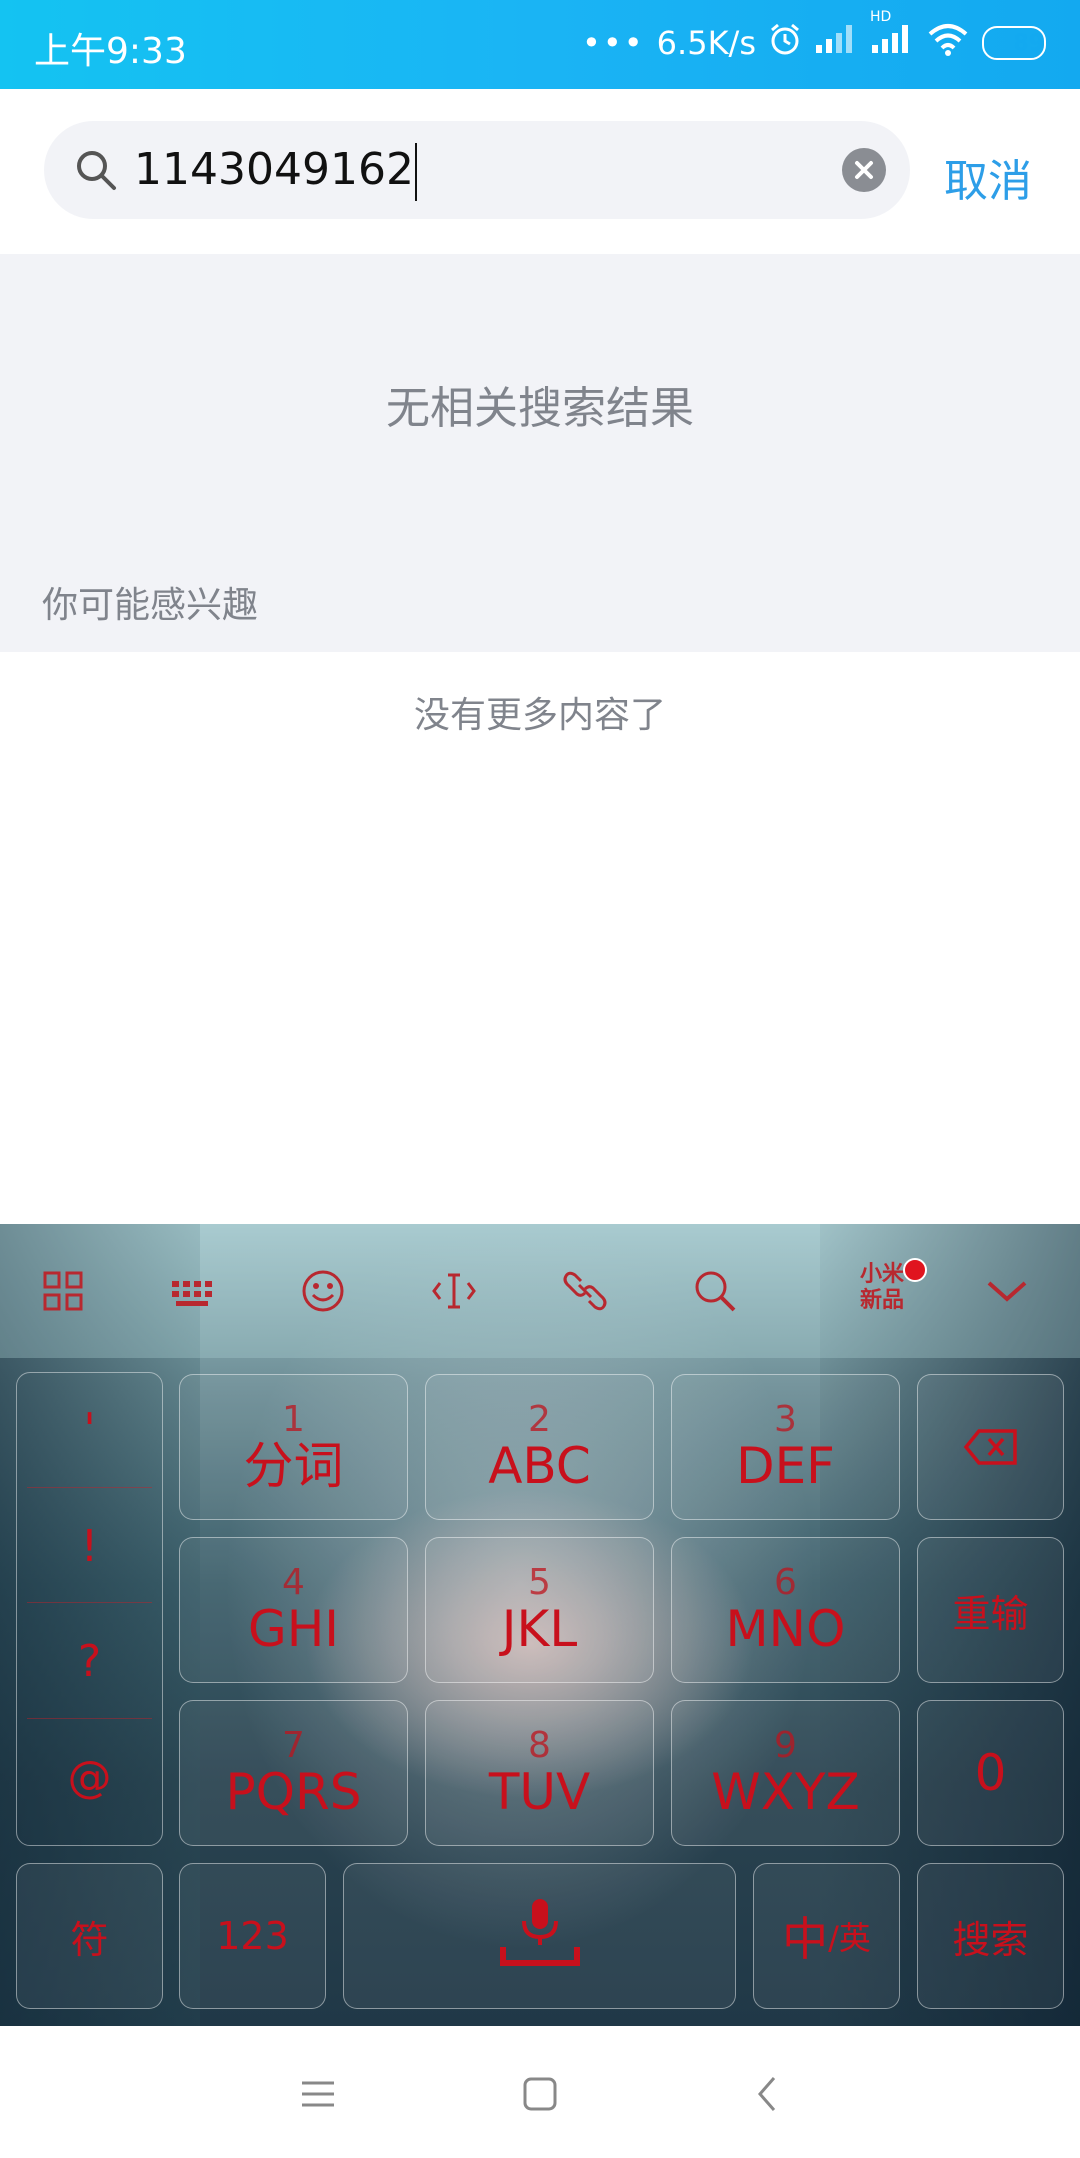 Image resolution: width=1080 pixels, height=2158 pixels. Describe the element at coordinates (539, 1629) in the screenshot. I see `key-label: JKL` at that location.